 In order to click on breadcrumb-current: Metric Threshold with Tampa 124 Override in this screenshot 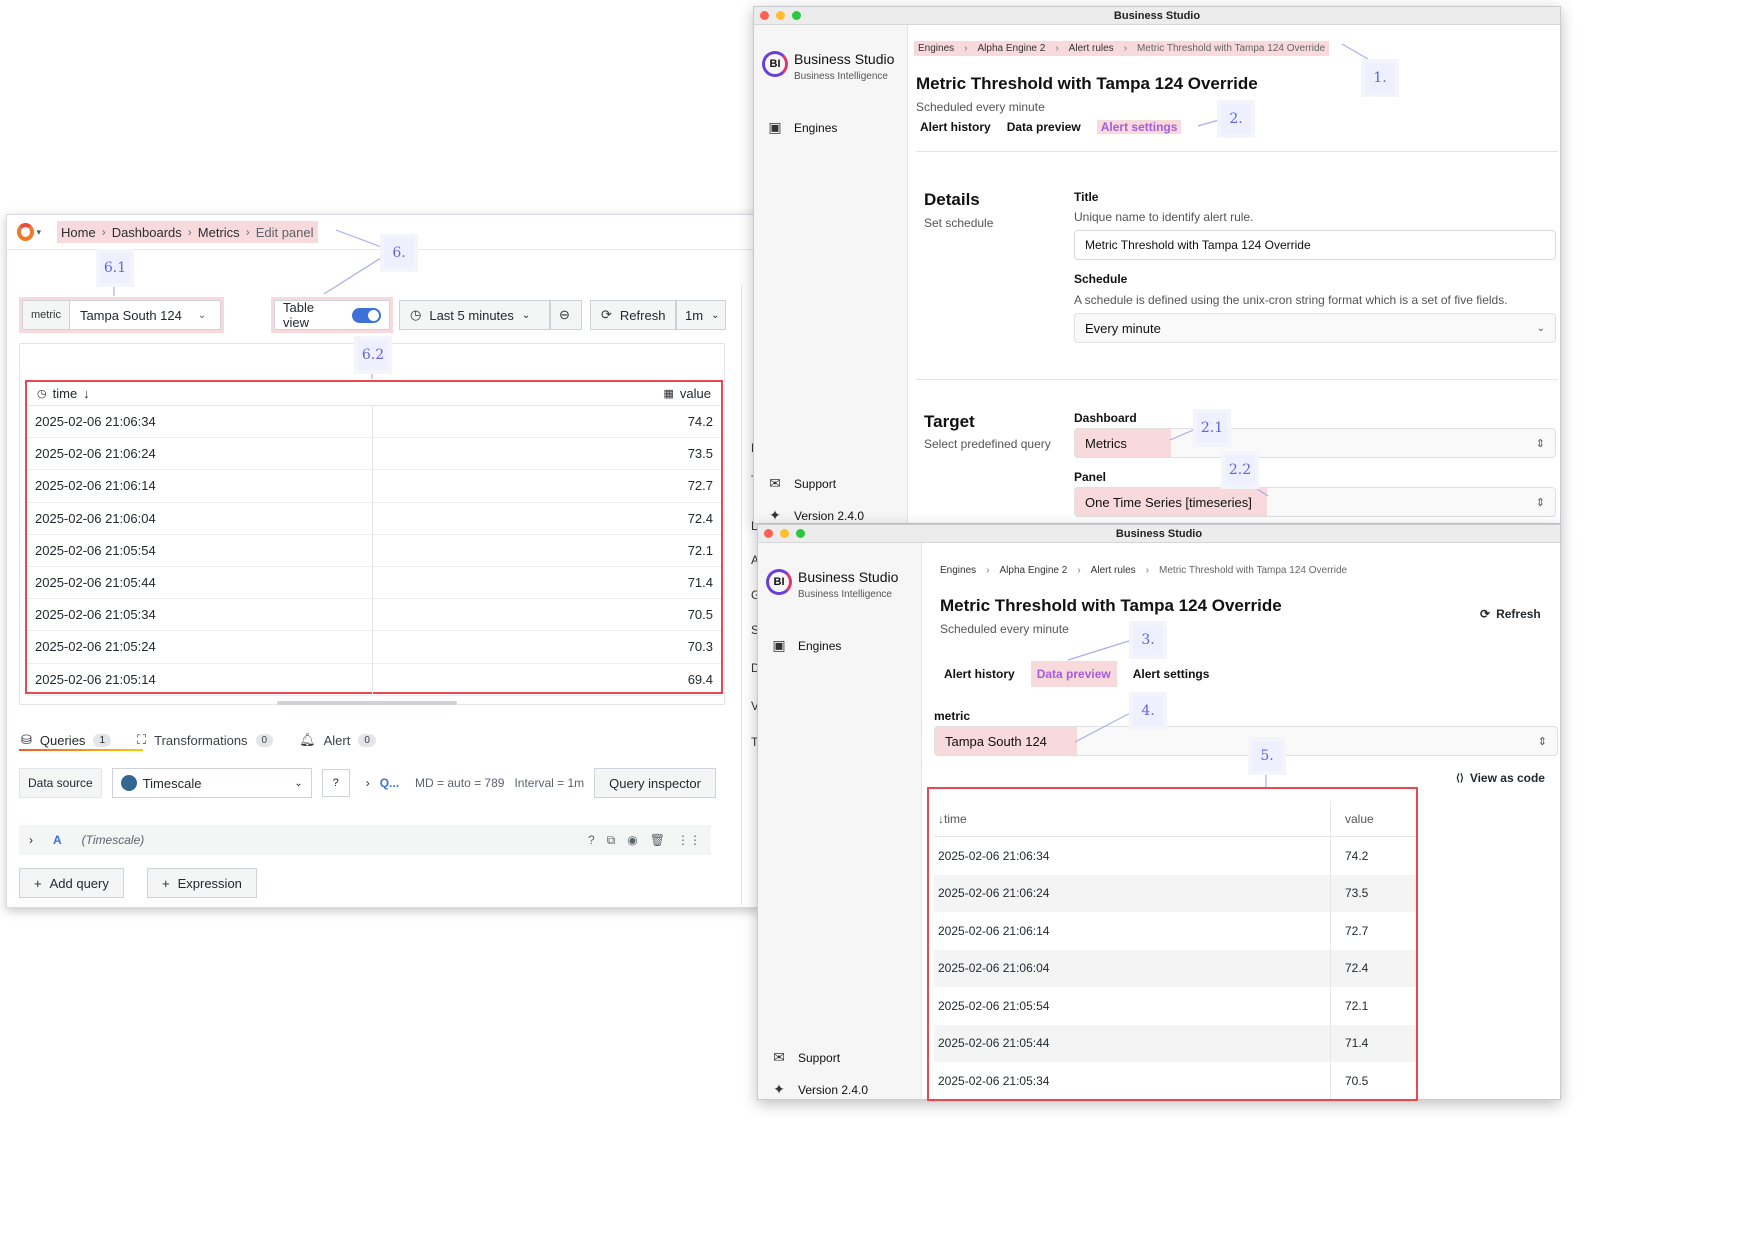, I will do `click(1231, 48)`.